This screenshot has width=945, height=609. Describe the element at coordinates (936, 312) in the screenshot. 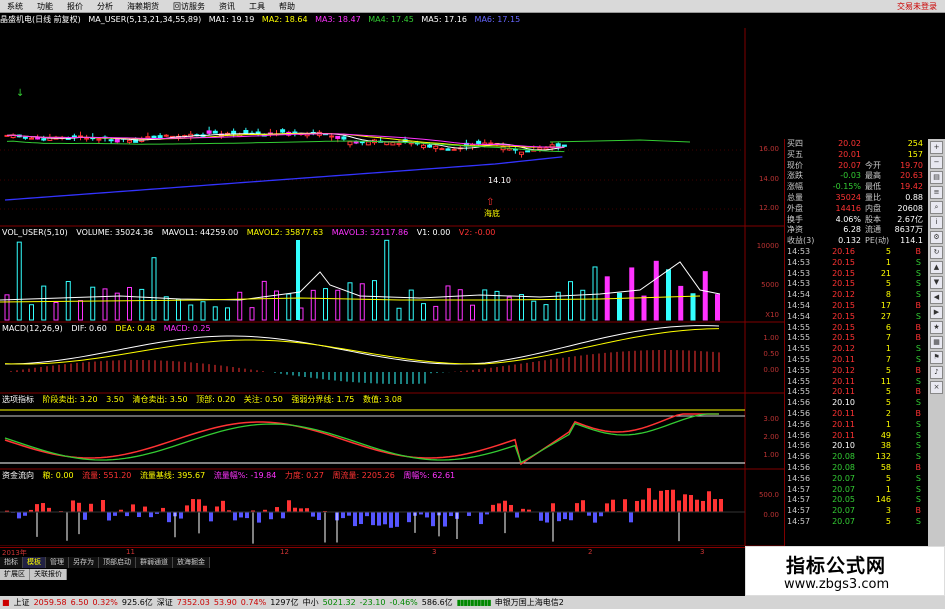

I see `right-icon: ▶` at that location.